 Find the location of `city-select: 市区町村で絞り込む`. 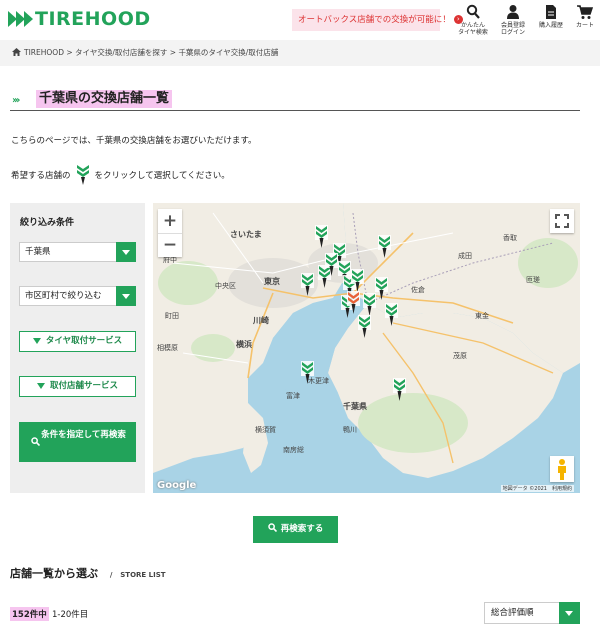

city-select: 市区町村で絞り込む is located at coordinates (77, 296).